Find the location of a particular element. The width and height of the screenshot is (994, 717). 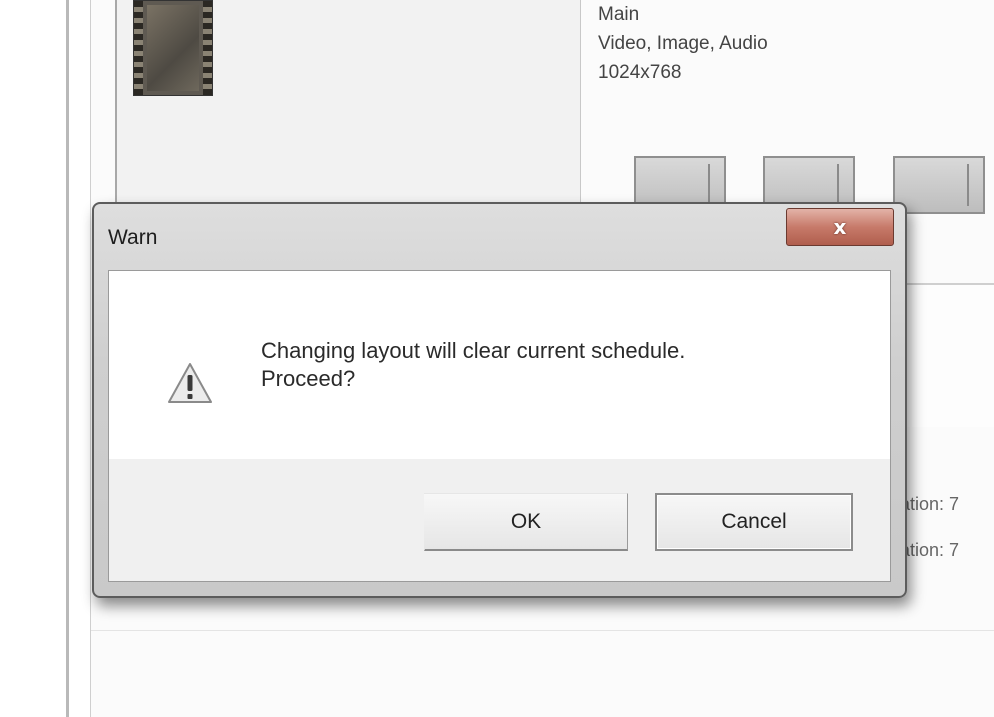

cancel-button: Cancel is located at coordinates (754, 522).